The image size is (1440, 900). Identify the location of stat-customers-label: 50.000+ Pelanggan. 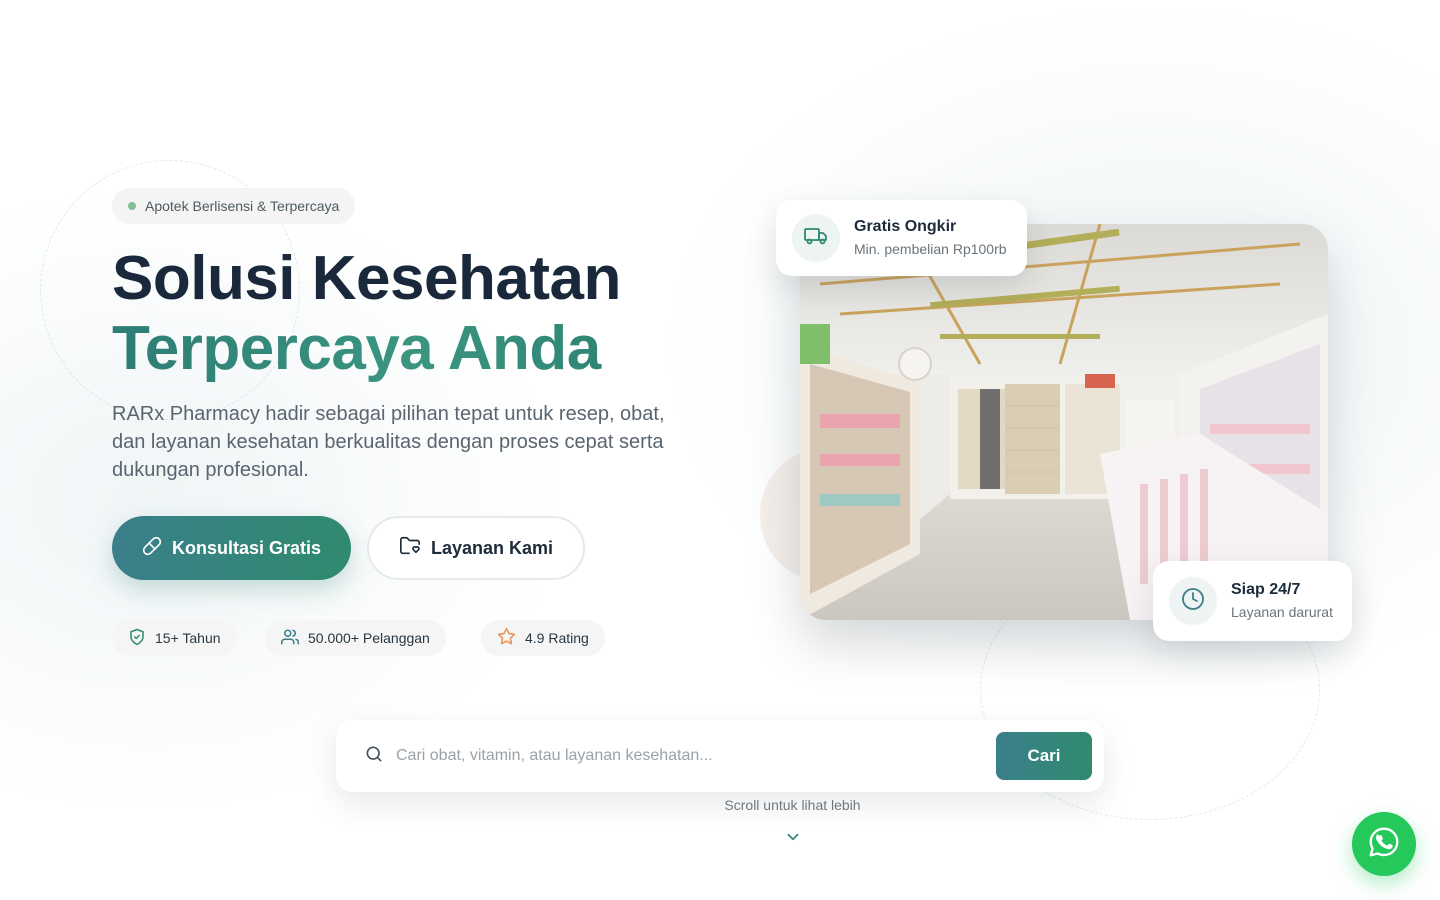
(369, 638).